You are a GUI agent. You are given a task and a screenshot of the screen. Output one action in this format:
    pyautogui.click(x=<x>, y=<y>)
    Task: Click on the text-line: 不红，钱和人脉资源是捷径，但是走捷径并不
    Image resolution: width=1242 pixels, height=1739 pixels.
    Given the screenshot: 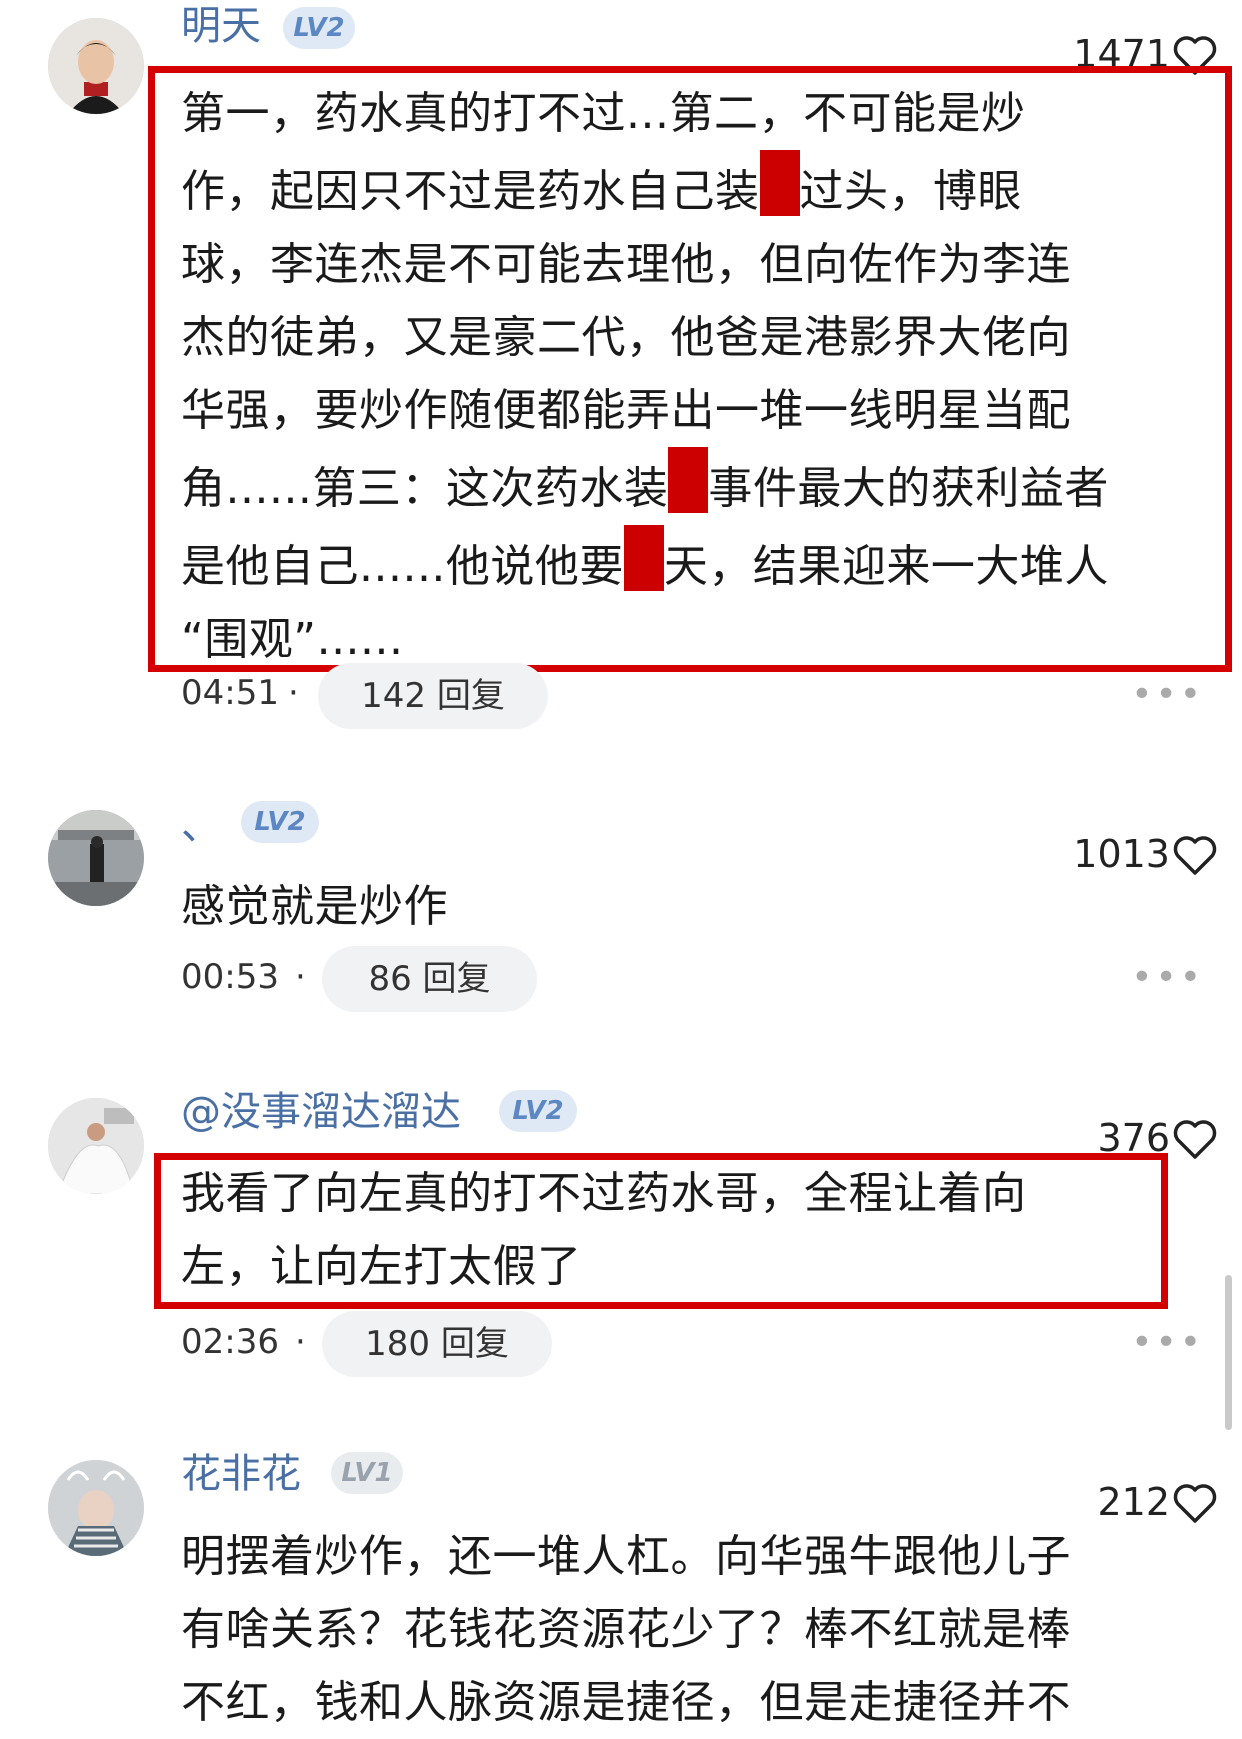 What is the action you would take?
    pyautogui.click(x=626, y=1702)
    